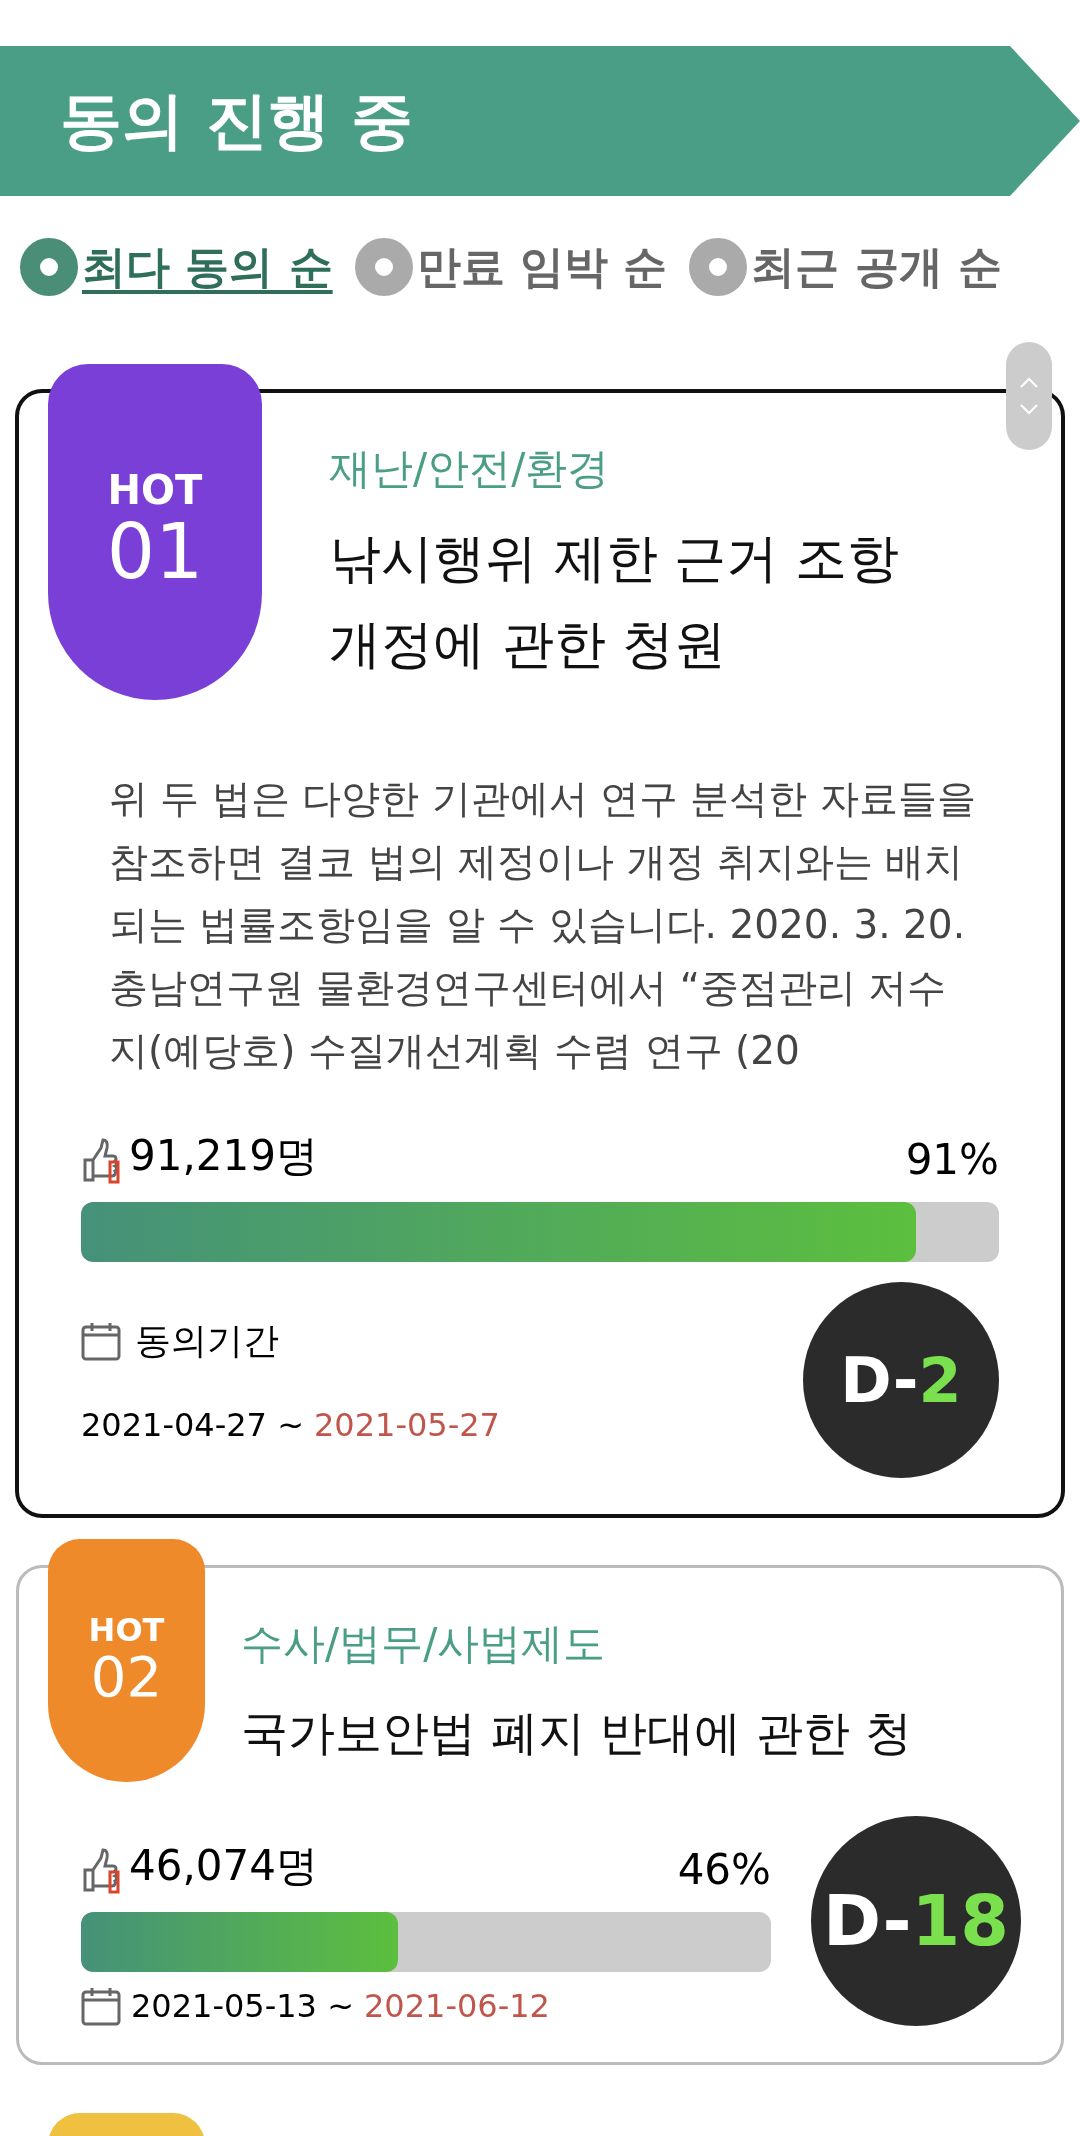  What do you see at coordinates (577, 1733) in the screenshot?
I see `petition-title: 국가보안법 폐지 반대에 관한 청` at bounding box center [577, 1733].